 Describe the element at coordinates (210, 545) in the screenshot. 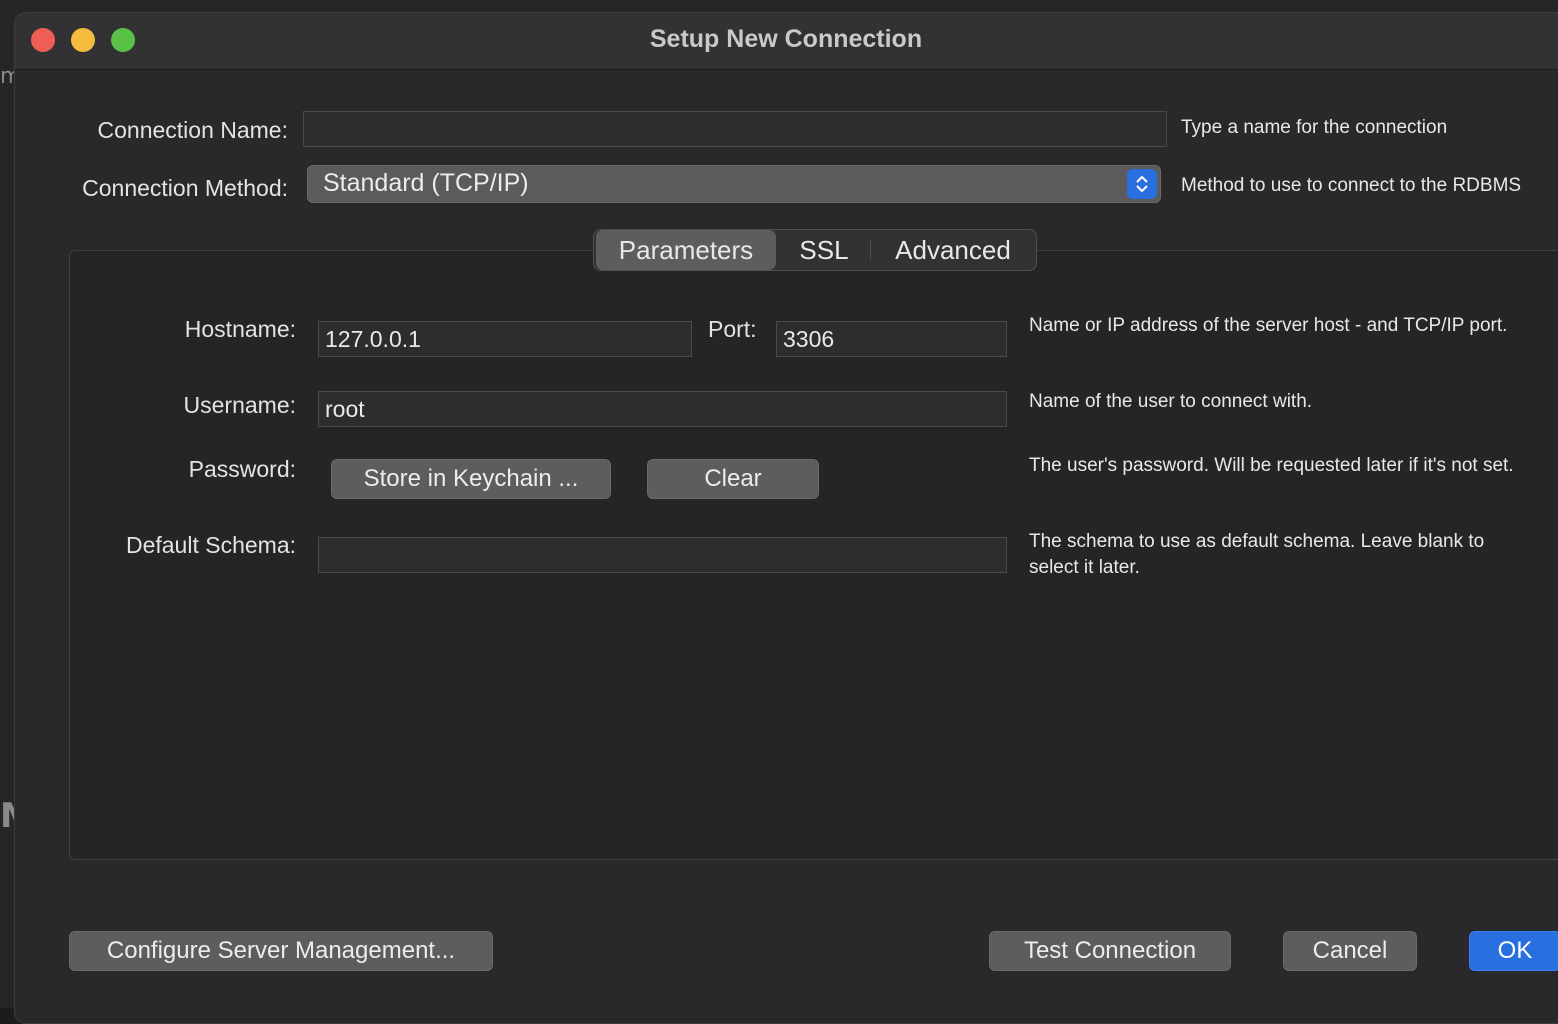

I see `default-schema-label: Default Schema:` at that location.